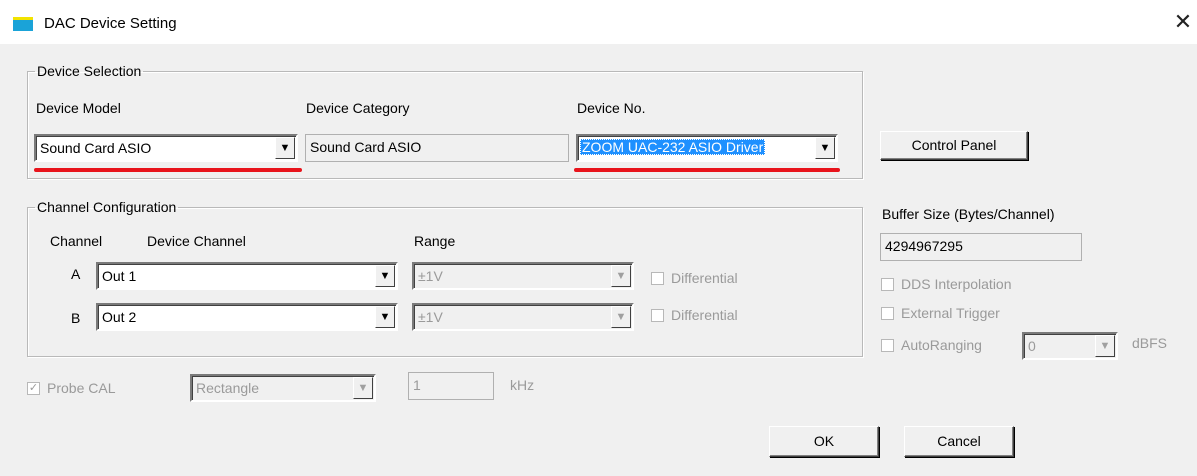  Describe the element at coordinates (924, 246) in the screenshot. I see `buffer-size-value: 4294967295` at that location.